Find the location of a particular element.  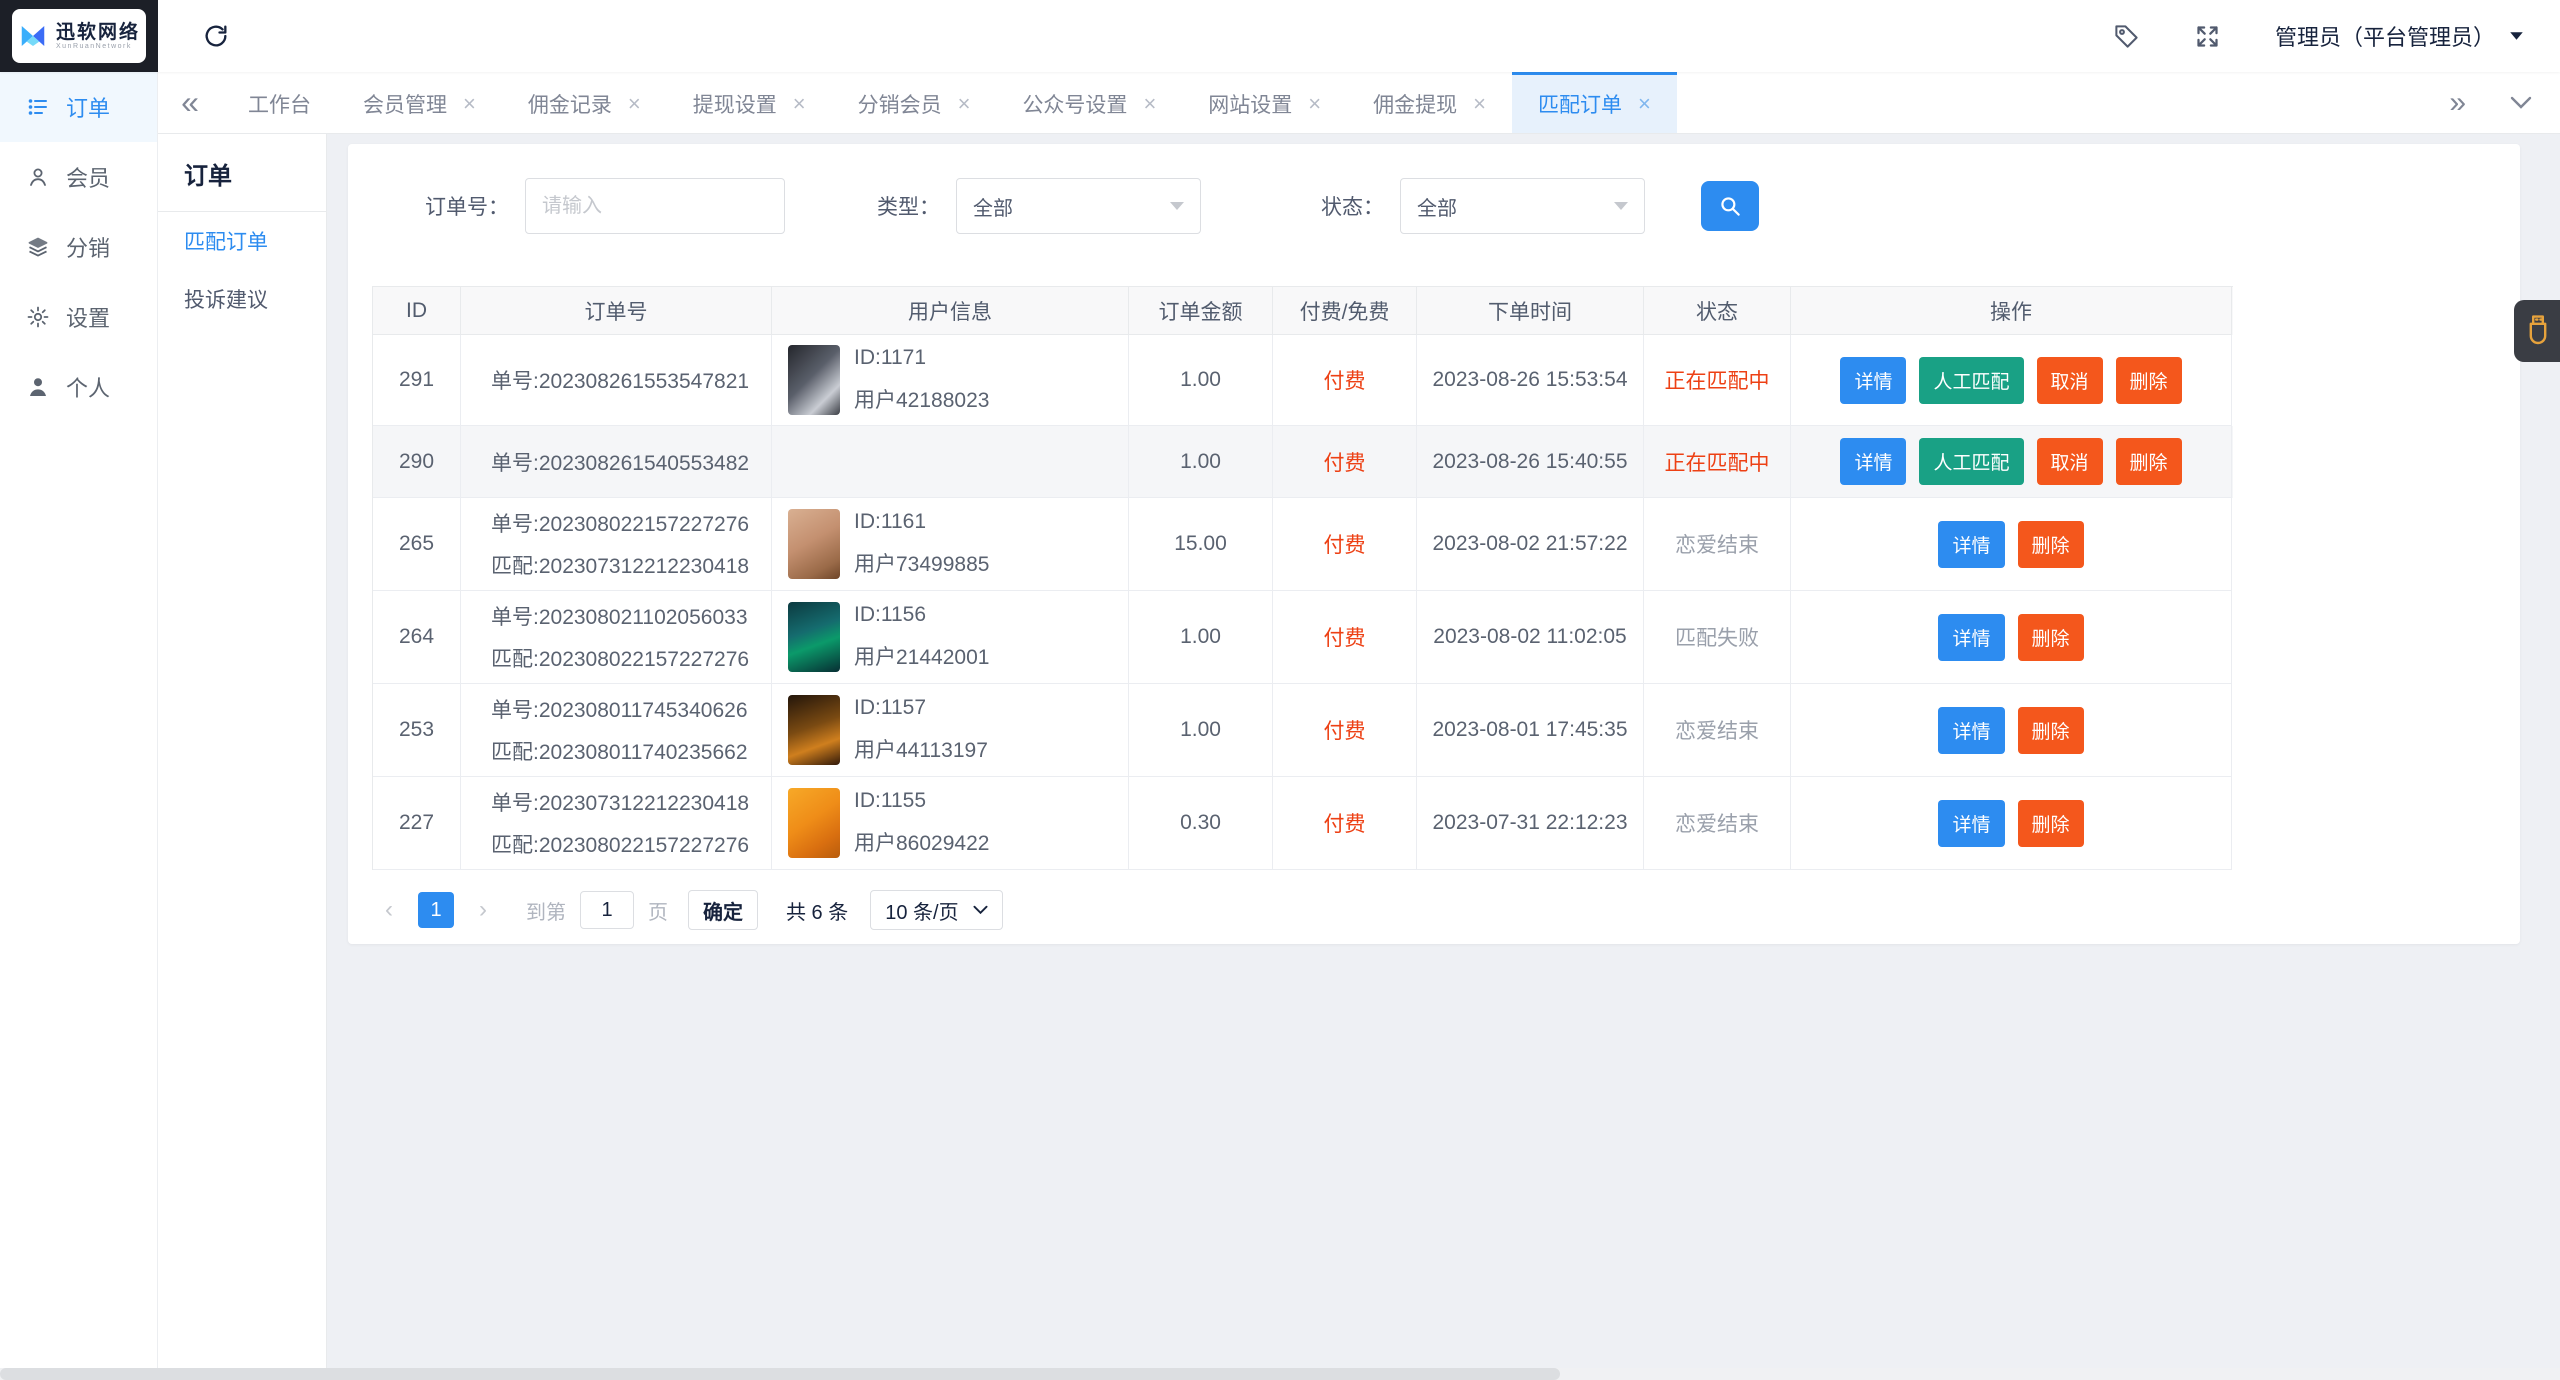

refresh-icon is located at coordinates (216, 36).